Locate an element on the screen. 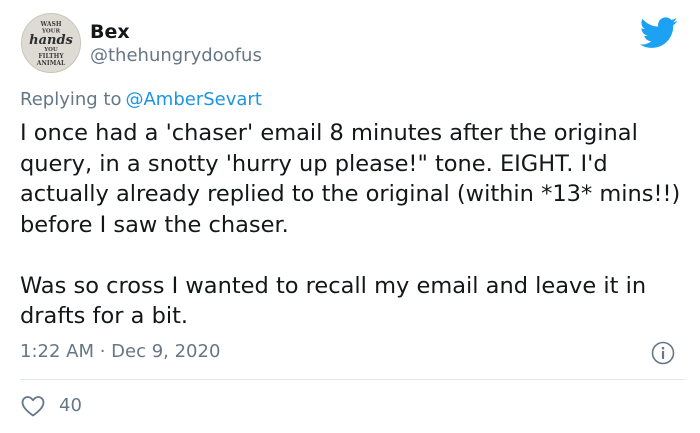  author-handle: @thehungrydoofus is located at coordinates (176, 56).